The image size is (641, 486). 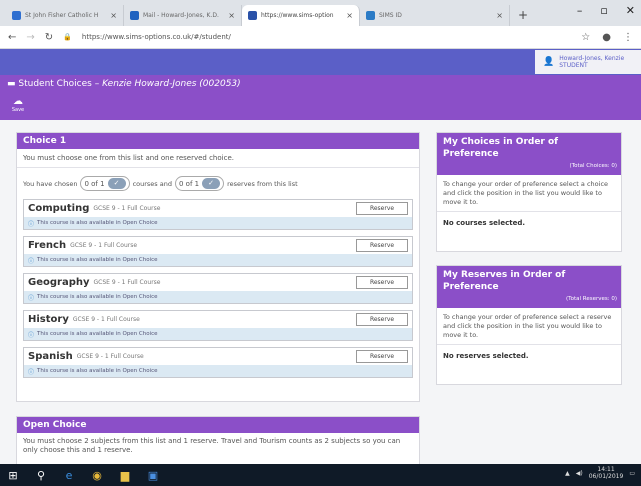 I want to click on new-tab-icon: +, so click(x=523, y=17).